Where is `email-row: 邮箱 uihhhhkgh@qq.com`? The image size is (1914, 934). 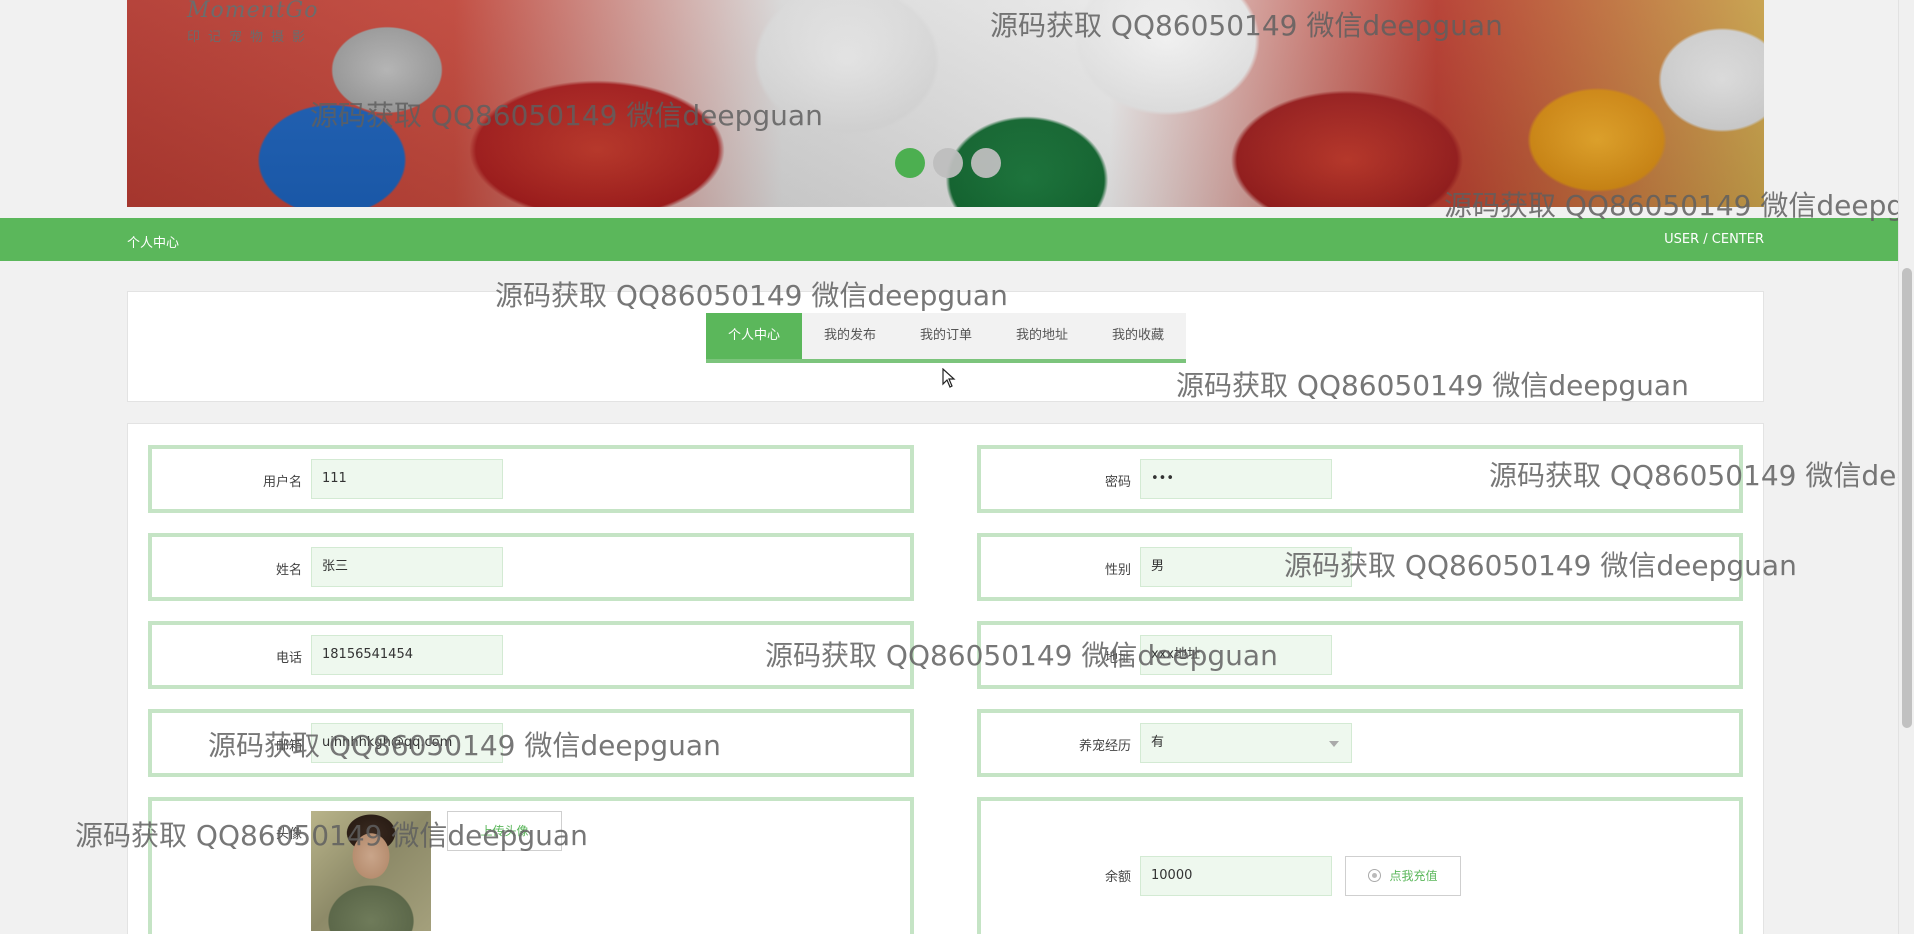 email-row: 邮箱 uihhhhkgh@qq.com is located at coordinates (531, 743).